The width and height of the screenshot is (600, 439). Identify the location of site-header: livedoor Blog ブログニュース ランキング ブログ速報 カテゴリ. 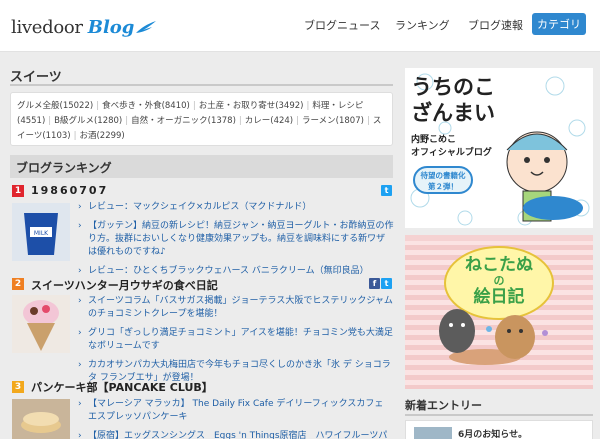
(300, 26).